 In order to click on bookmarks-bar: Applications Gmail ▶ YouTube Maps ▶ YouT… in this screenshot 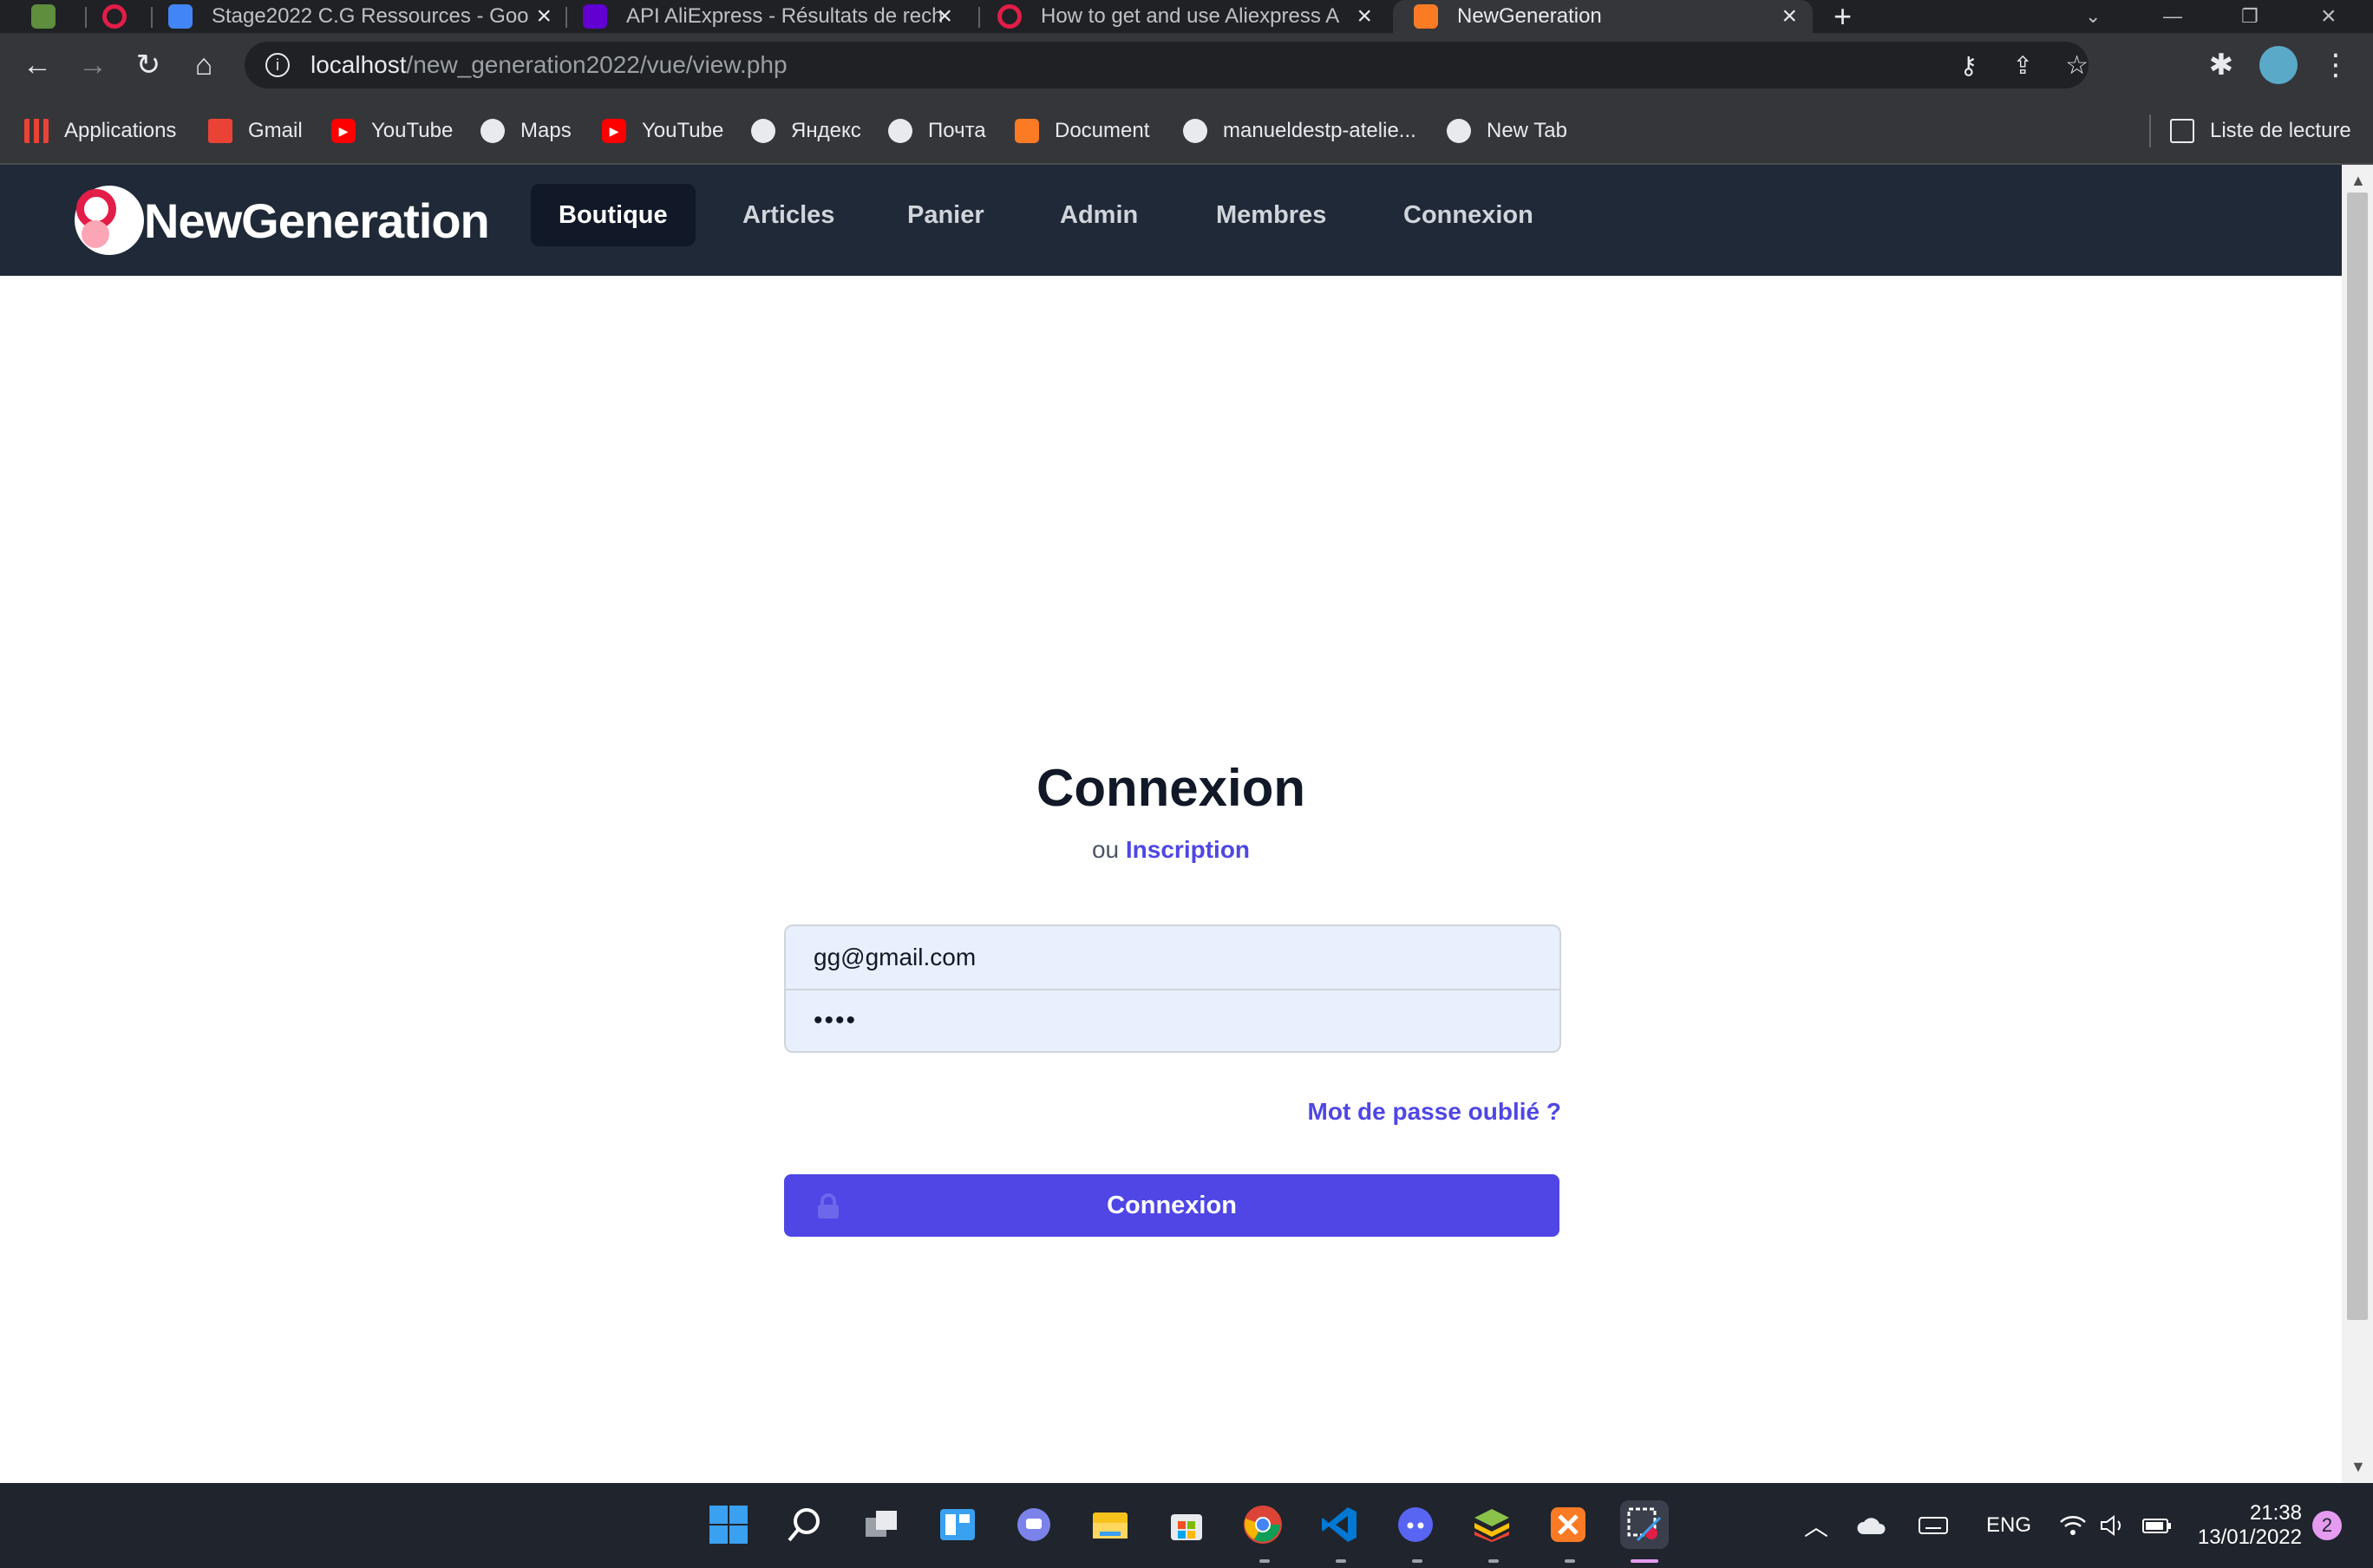, I will do `click(1187, 131)`.